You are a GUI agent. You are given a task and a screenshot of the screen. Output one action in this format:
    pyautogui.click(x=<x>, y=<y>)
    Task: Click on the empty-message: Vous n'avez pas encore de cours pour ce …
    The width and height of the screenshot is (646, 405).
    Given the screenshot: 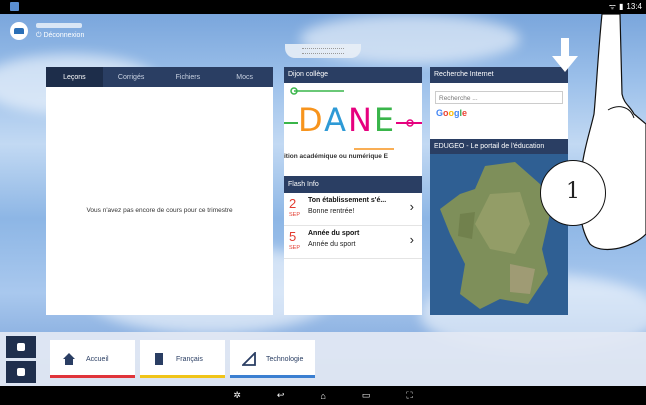 What is the action you would take?
    pyautogui.click(x=159, y=210)
    